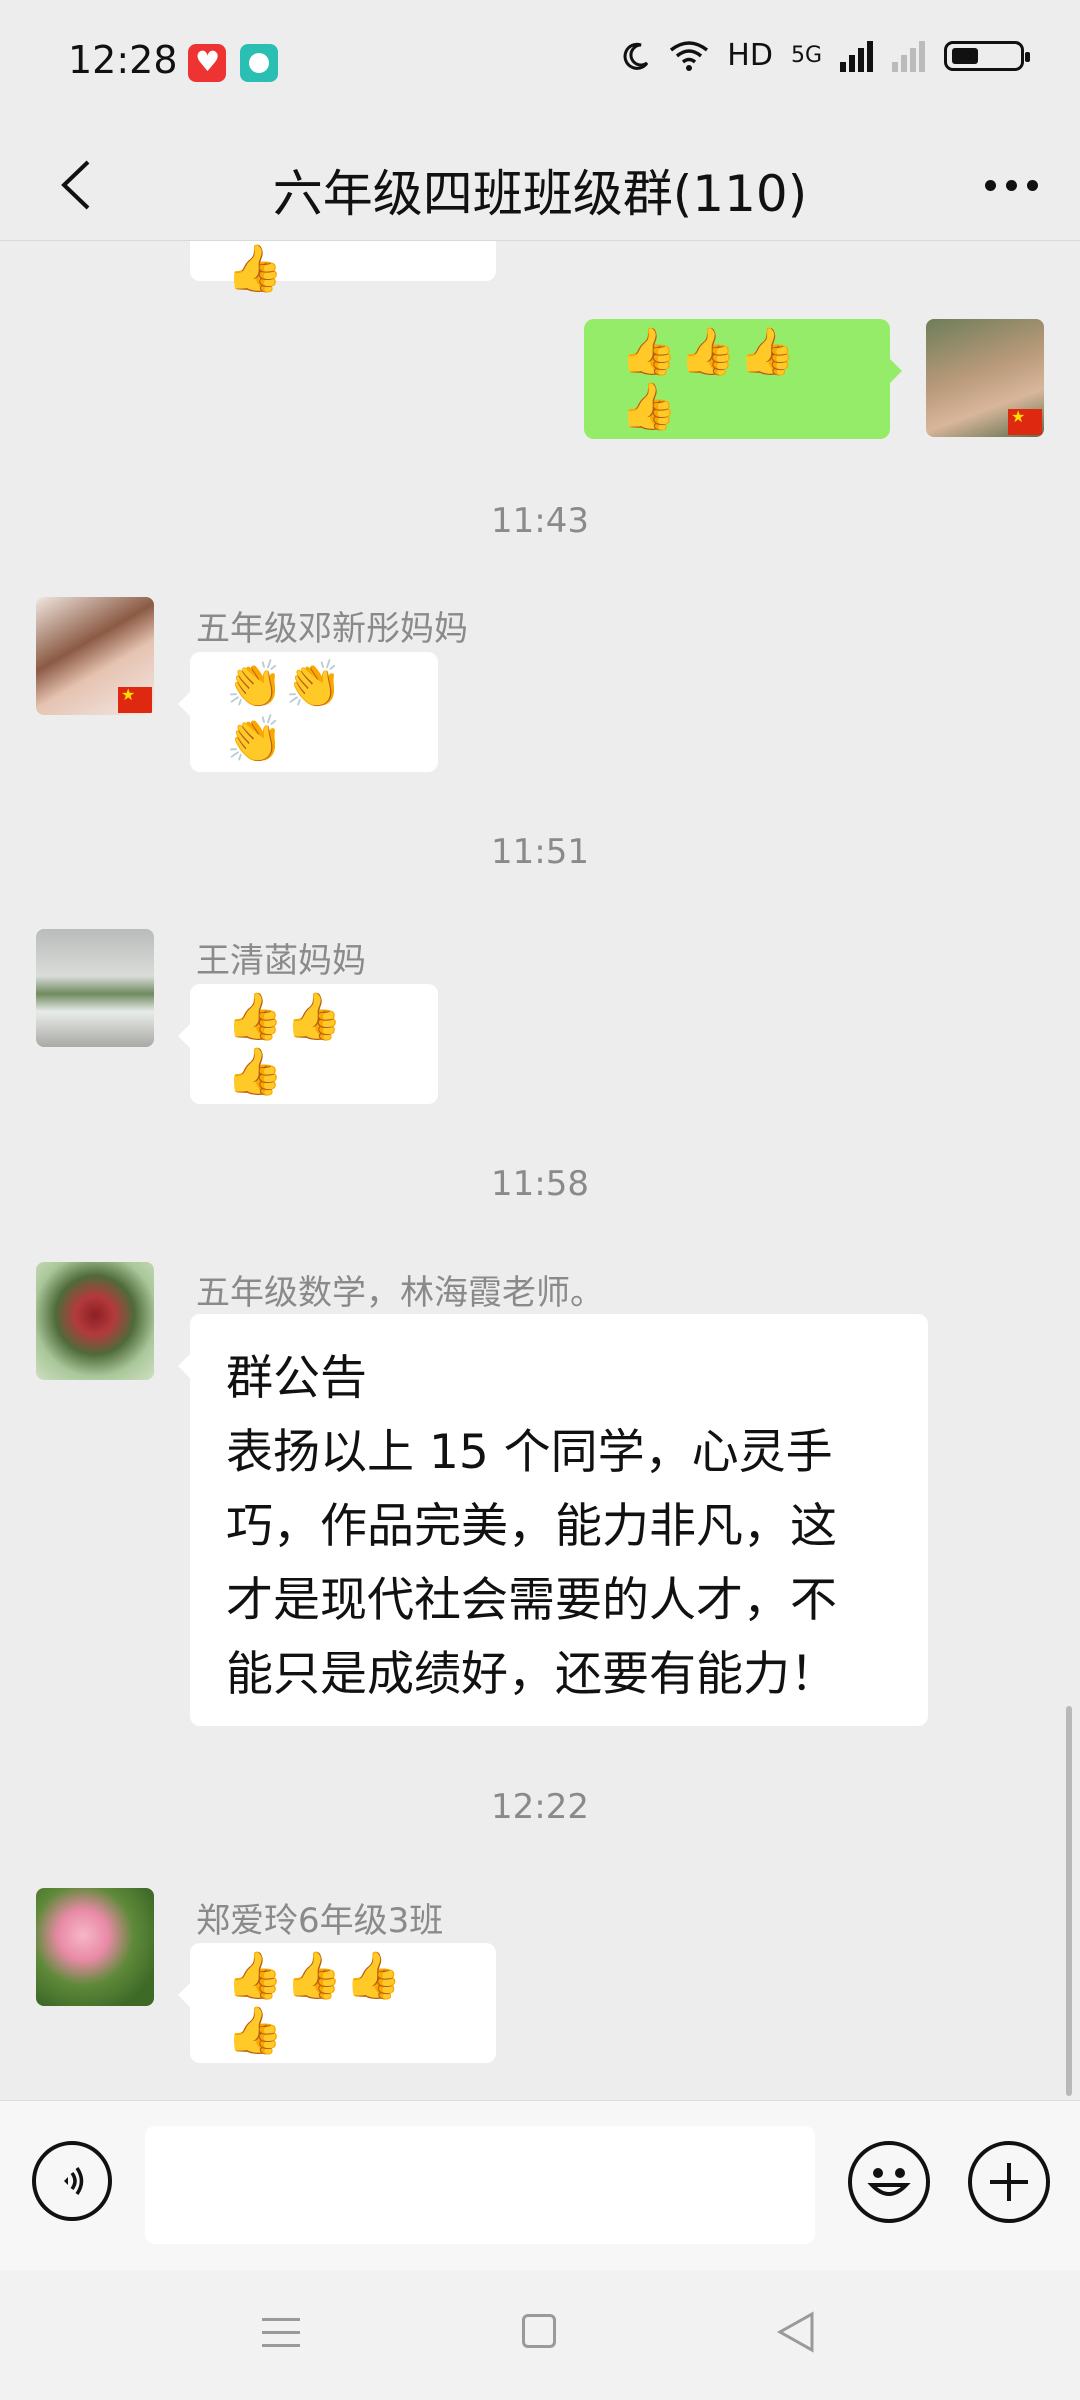 The height and width of the screenshot is (2400, 1080). I want to click on sender-name: 五年级邓新彤妈妈, so click(332, 629).